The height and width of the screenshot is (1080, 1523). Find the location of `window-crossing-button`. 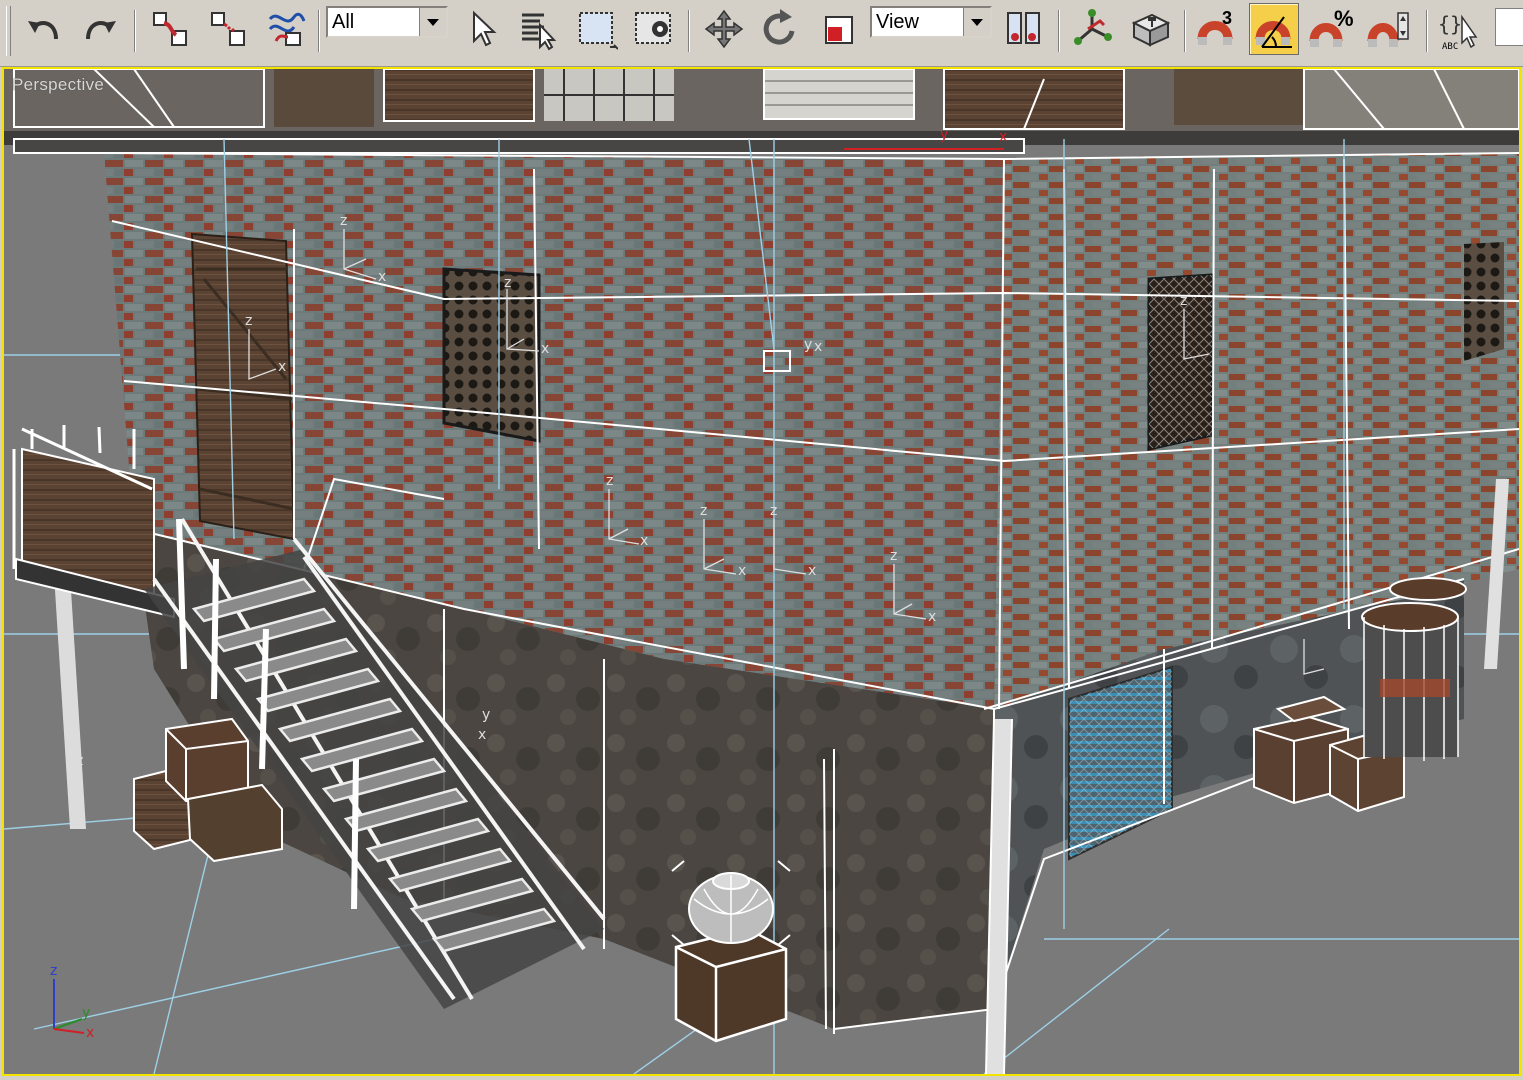

window-crossing-button is located at coordinates (654, 29).